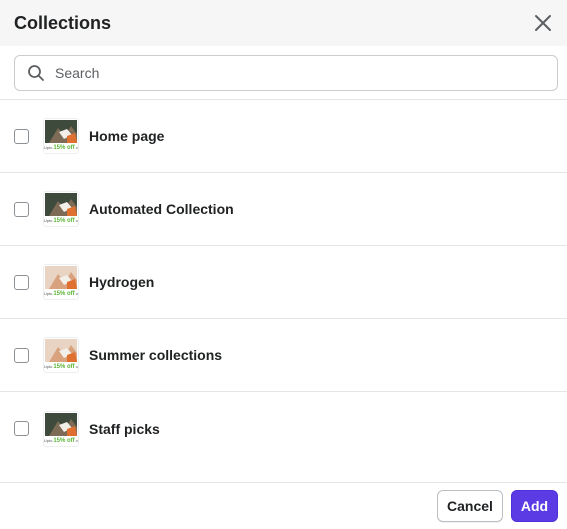 The image size is (567, 529). Describe the element at coordinates (283, 505) in the screenshot. I see `modal-footer: Cancel Add` at that location.